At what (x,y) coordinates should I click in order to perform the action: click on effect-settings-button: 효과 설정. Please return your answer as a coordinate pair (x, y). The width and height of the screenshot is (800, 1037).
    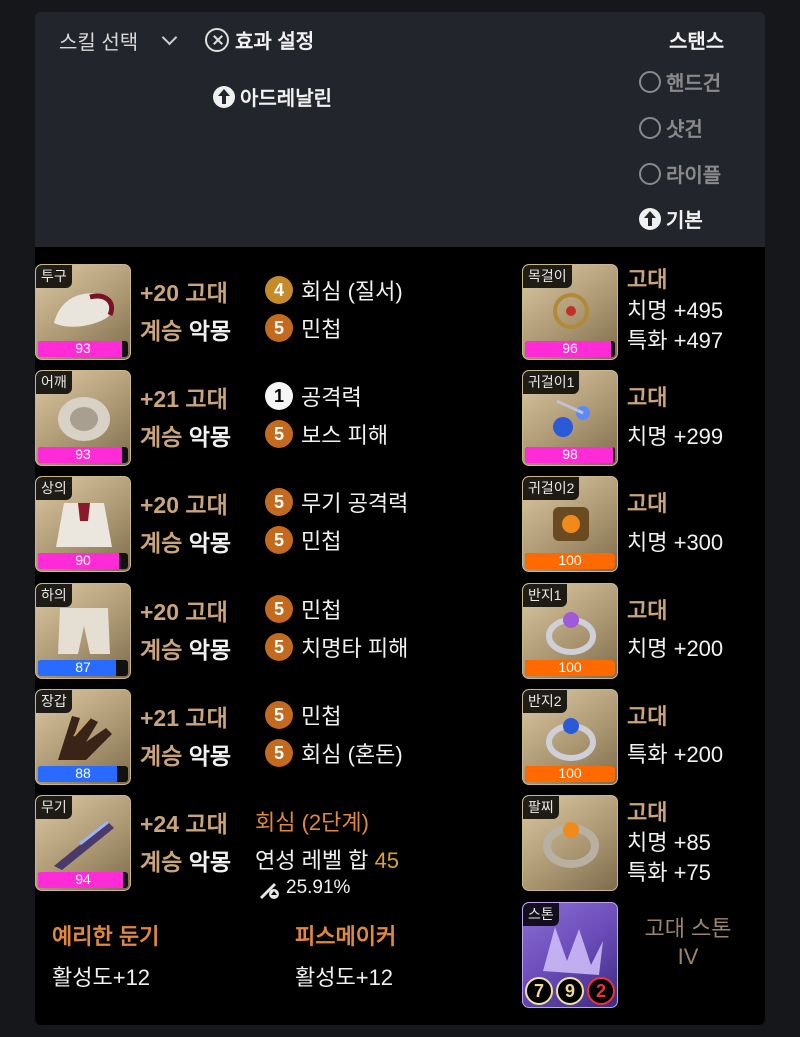
    Looking at the image, I should click on (259, 39).